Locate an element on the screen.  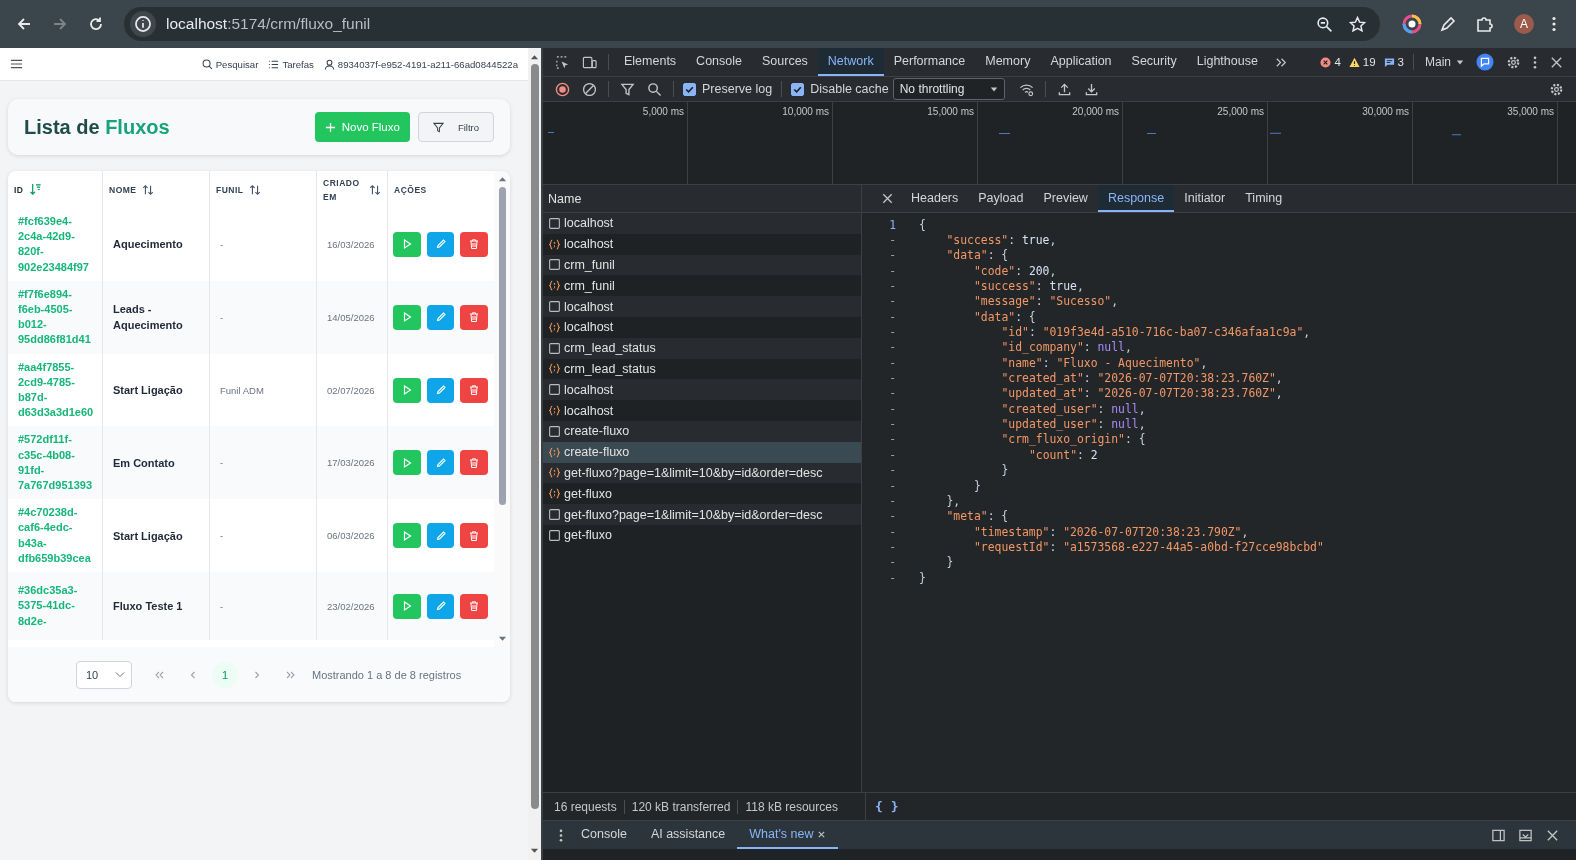
devtools-tab: Network is located at coordinates (850, 62).